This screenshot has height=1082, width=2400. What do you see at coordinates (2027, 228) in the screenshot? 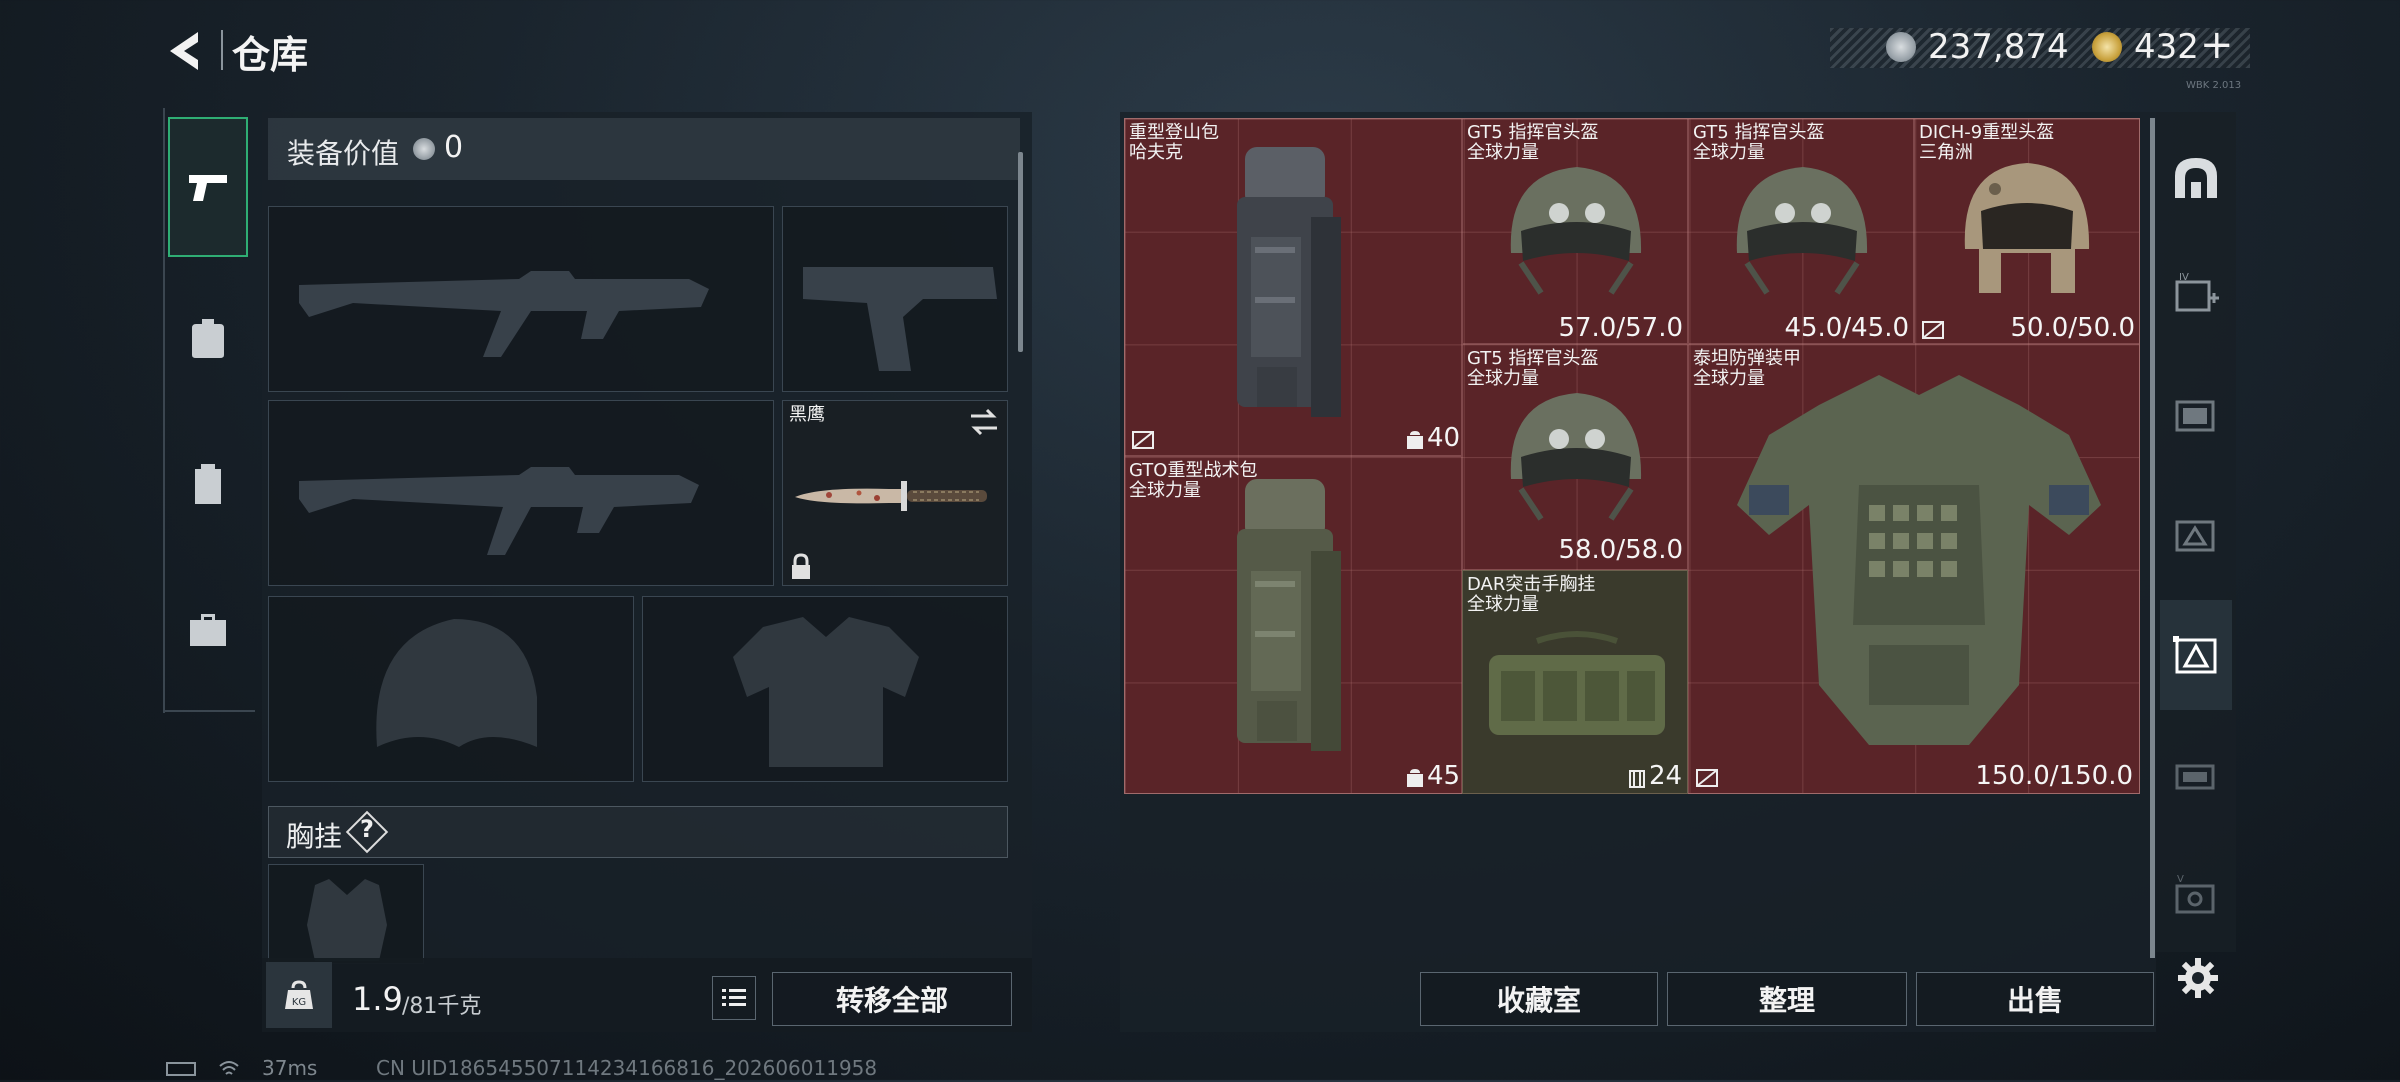
I see `heavy-helmet-image` at bounding box center [2027, 228].